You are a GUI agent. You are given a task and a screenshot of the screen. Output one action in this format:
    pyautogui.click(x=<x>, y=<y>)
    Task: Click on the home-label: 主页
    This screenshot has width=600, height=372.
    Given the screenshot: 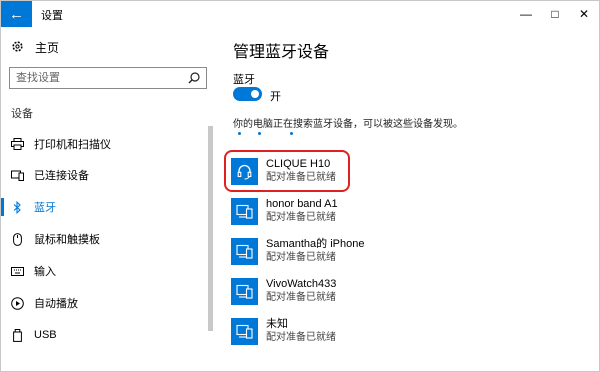 What is the action you would take?
    pyautogui.click(x=47, y=48)
    